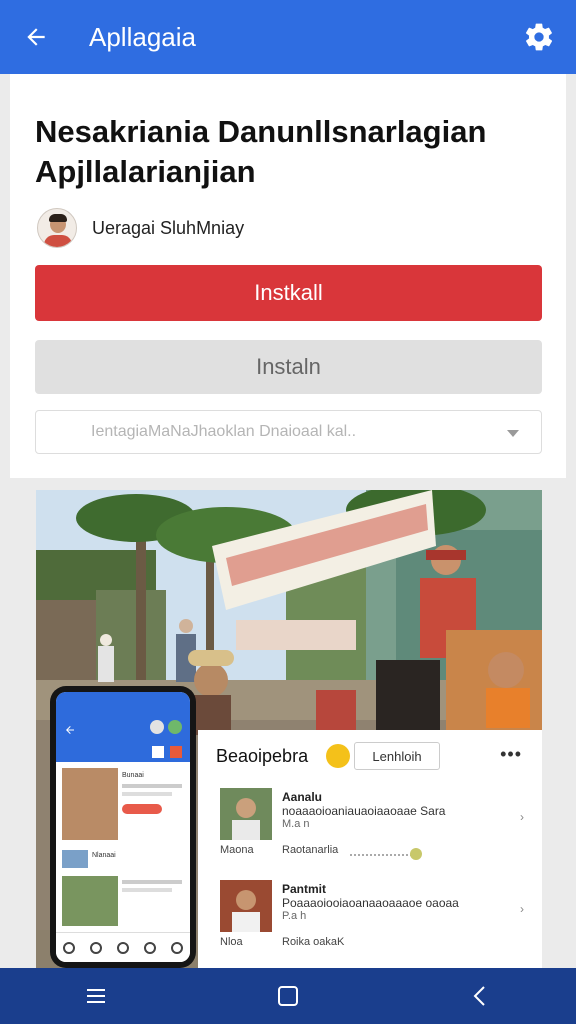 The width and height of the screenshot is (576, 1024). What do you see at coordinates (364, 811) in the screenshot?
I see `item-line: noaaaoioaniauaoiaaoaae Sara` at bounding box center [364, 811].